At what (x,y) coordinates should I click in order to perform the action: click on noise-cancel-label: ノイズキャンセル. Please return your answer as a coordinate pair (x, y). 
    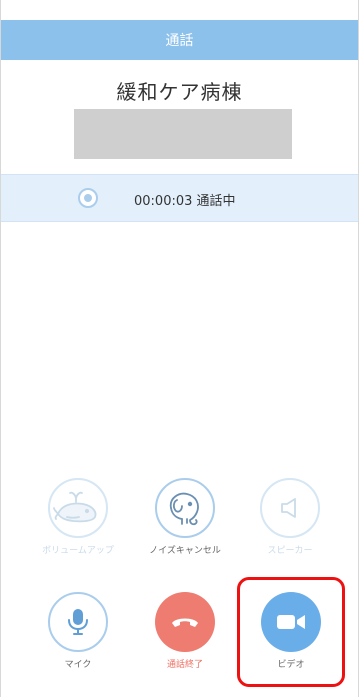
    Looking at the image, I should click on (185, 551).